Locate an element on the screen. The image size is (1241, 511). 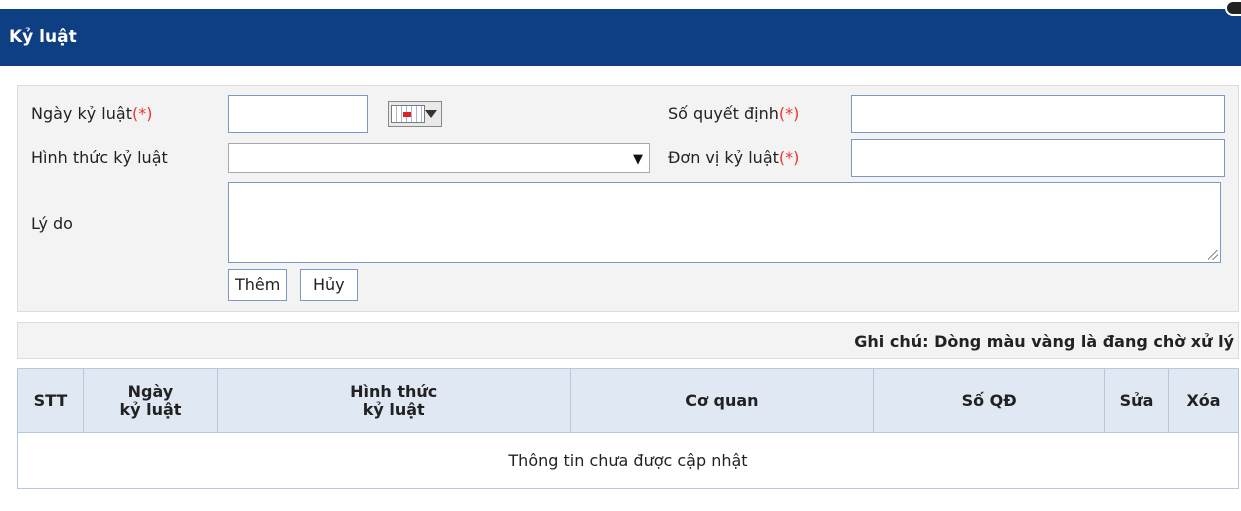
table-row: Thông tin chưa được cập nhật is located at coordinates (628, 460).